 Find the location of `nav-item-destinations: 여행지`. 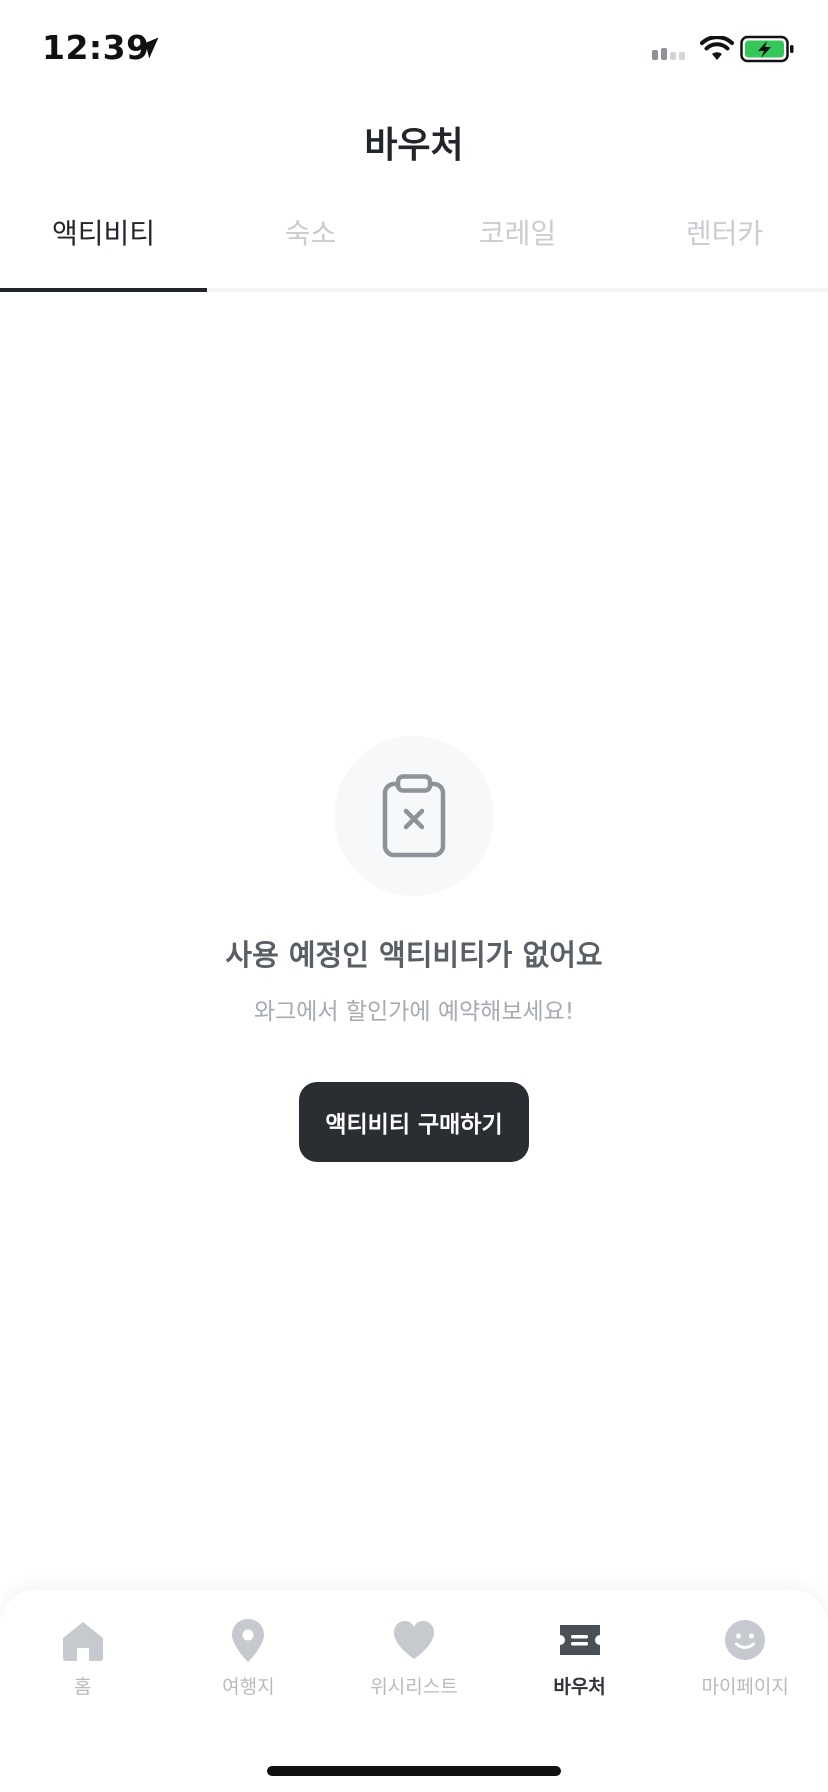

nav-item-destinations: 여행지 is located at coordinates (249, 1657).